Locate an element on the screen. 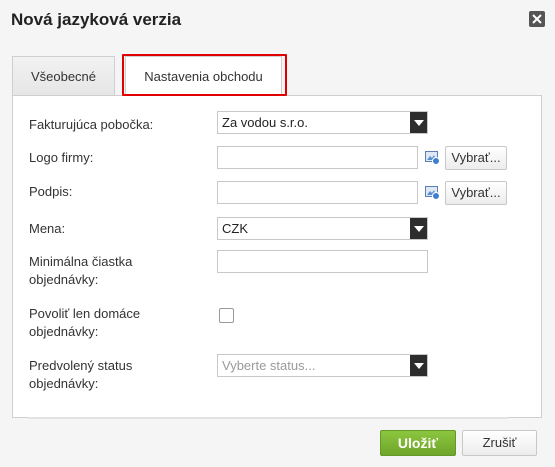 This screenshot has width=555, height=467. close-icon is located at coordinates (537, 19).